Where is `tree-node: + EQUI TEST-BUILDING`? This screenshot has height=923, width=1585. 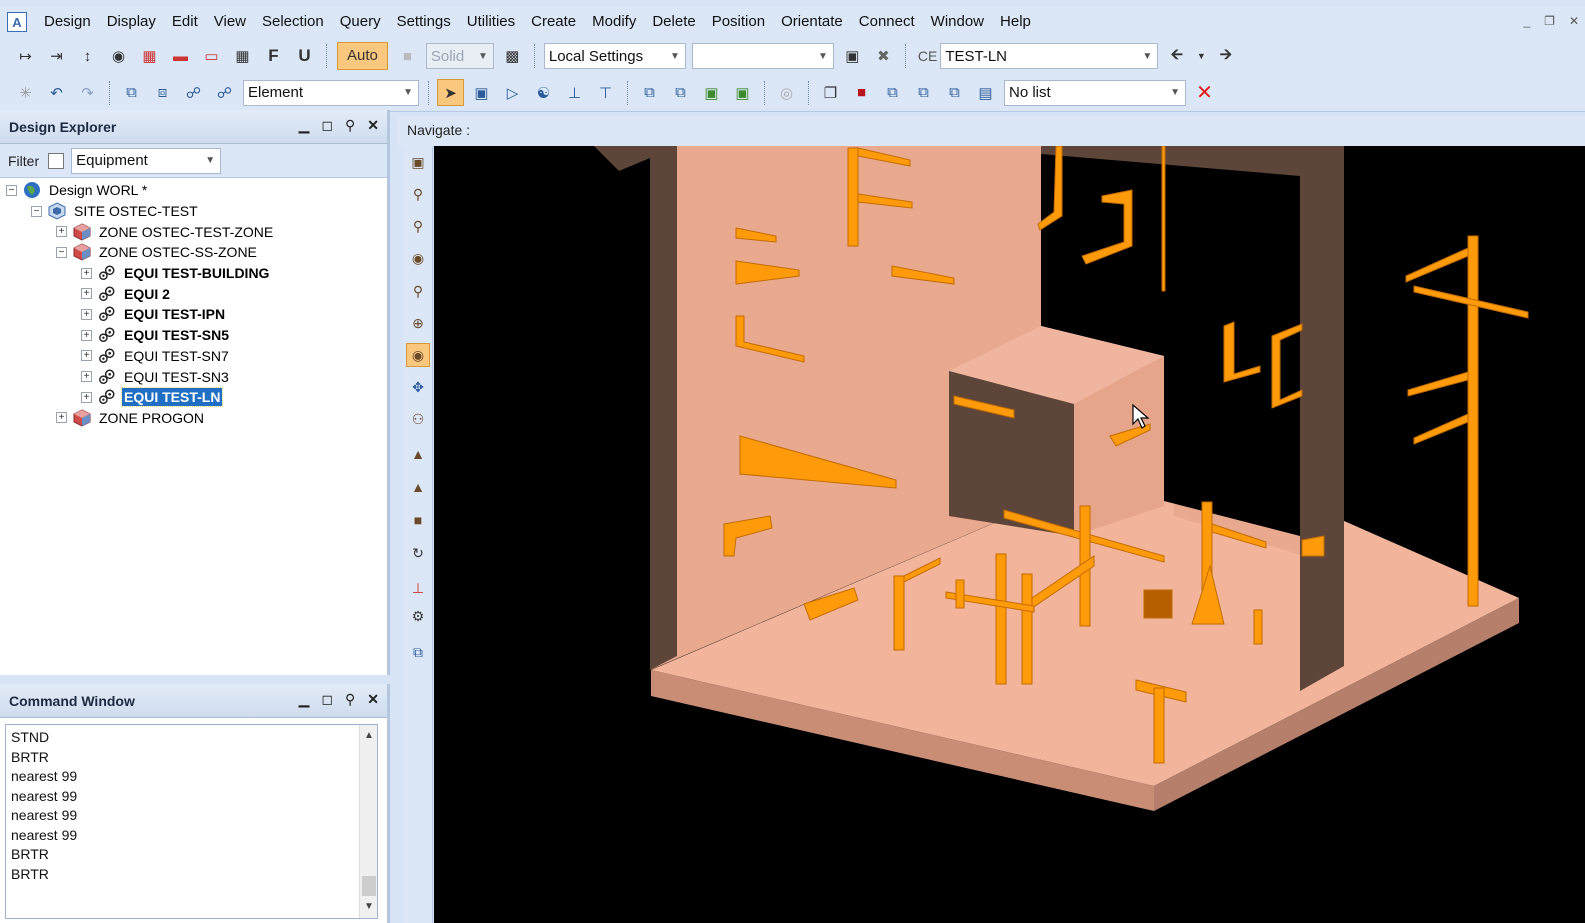 tree-node: + EQUI TEST-BUILDING is located at coordinates (193, 273).